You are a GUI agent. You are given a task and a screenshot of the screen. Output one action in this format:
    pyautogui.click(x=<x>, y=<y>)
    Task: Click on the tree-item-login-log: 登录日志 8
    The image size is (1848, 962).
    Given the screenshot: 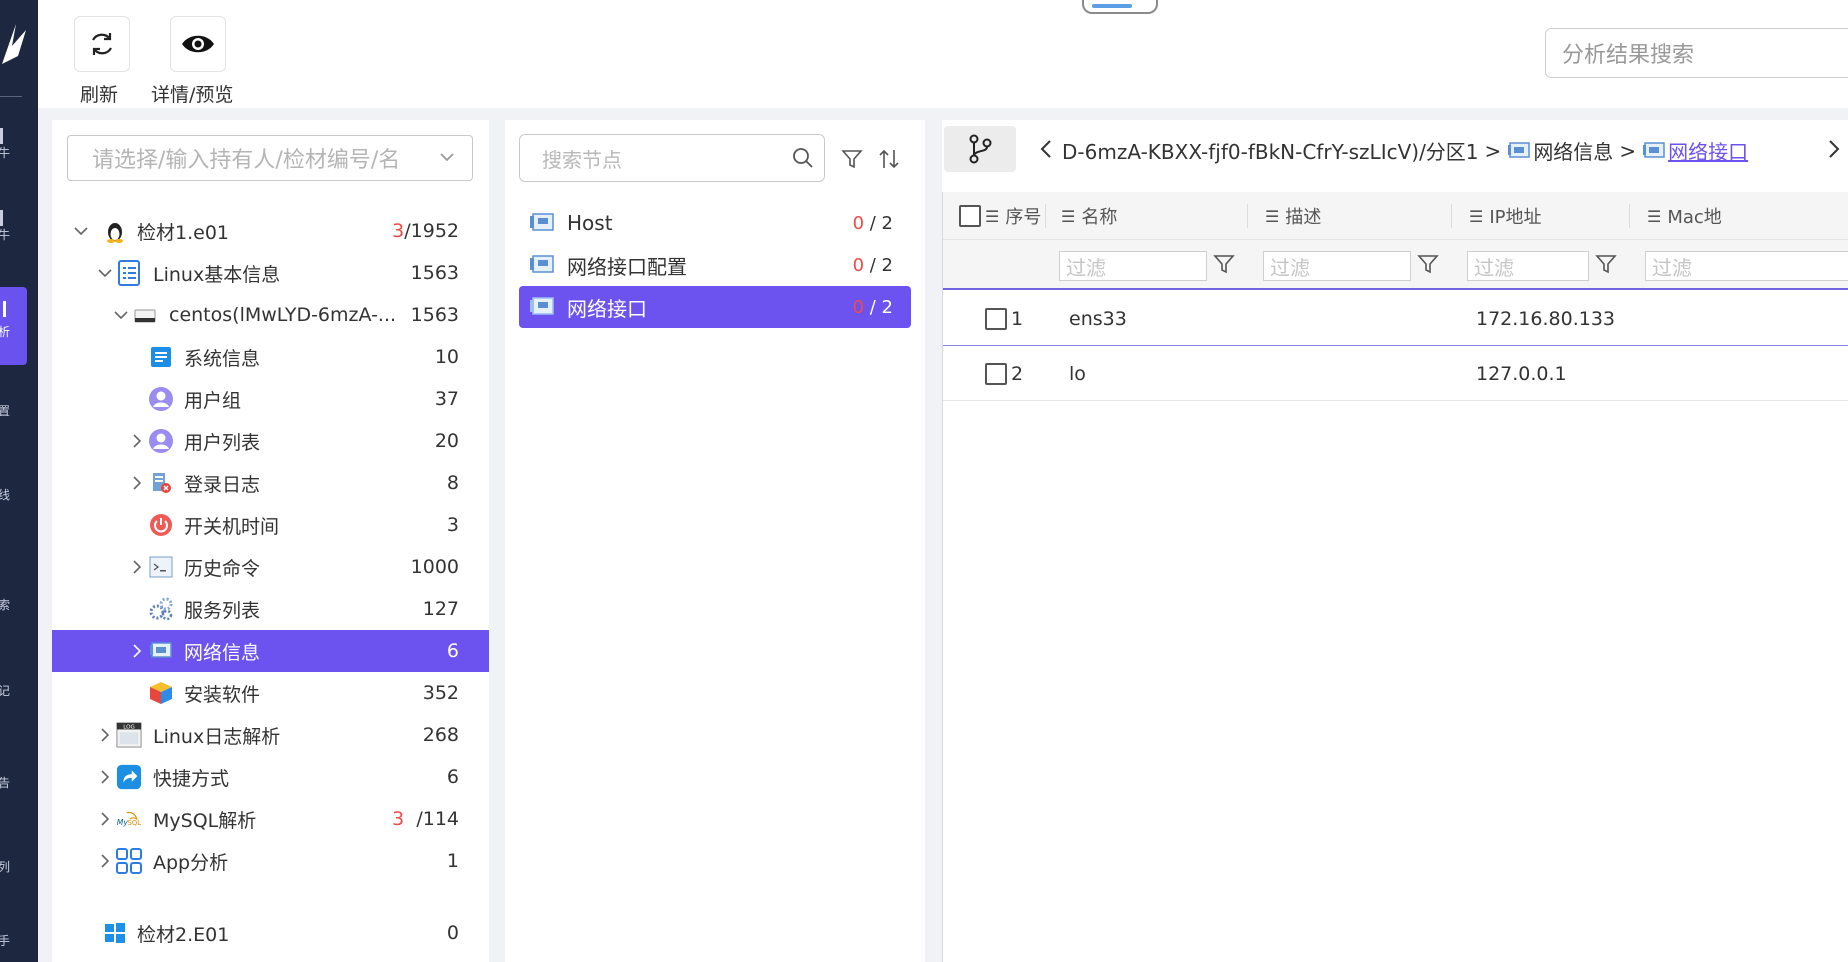 What is the action you would take?
    pyautogui.click(x=270, y=483)
    